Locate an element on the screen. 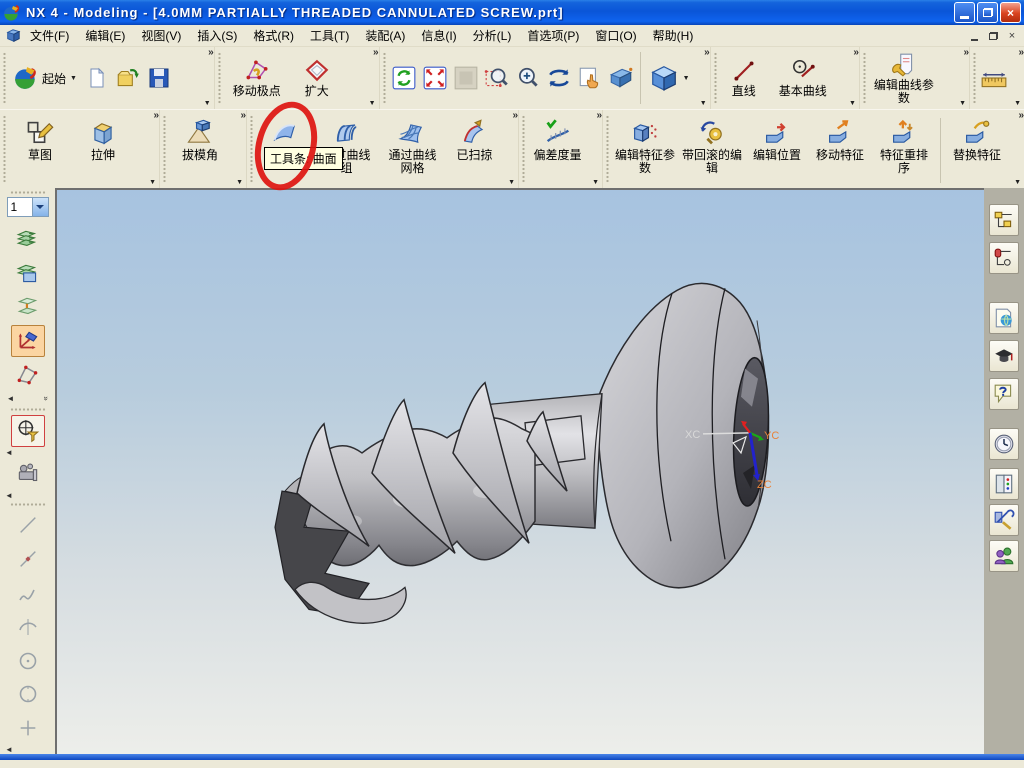 This screenshot has width=1024, height=768. enlarge-button: 扩大 is located at coordinates (317, 78).